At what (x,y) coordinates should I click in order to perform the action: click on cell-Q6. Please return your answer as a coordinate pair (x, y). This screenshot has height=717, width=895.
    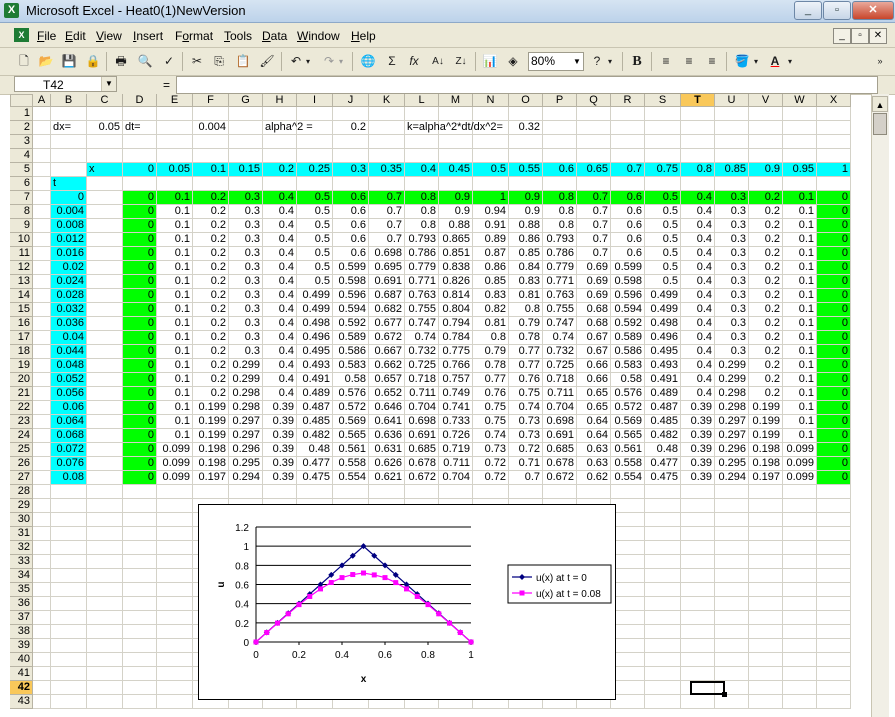
    Looking at the image, I should click on (594, 184).